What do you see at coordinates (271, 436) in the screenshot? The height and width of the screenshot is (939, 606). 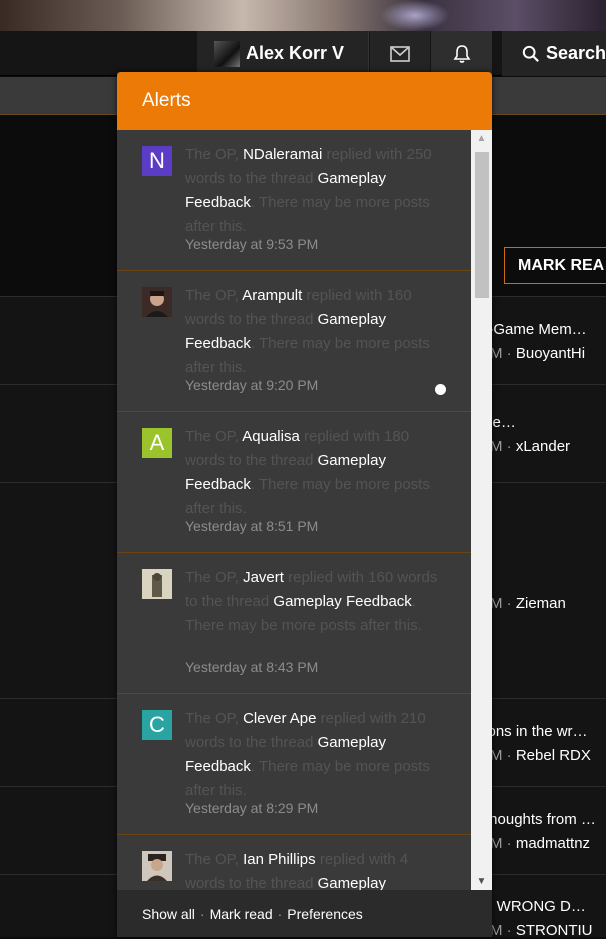 I see `alert-user-link: Aqualisa` at bounding box center [271, 436].